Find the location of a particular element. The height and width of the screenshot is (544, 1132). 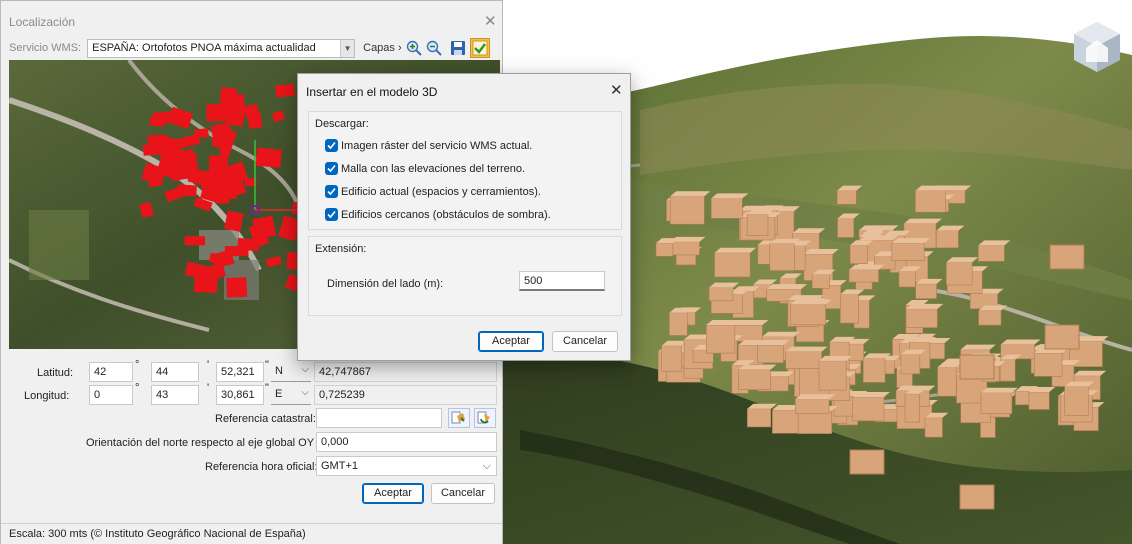

longitude-seconds-field: 30,861 is located at coordinates (240, 395).